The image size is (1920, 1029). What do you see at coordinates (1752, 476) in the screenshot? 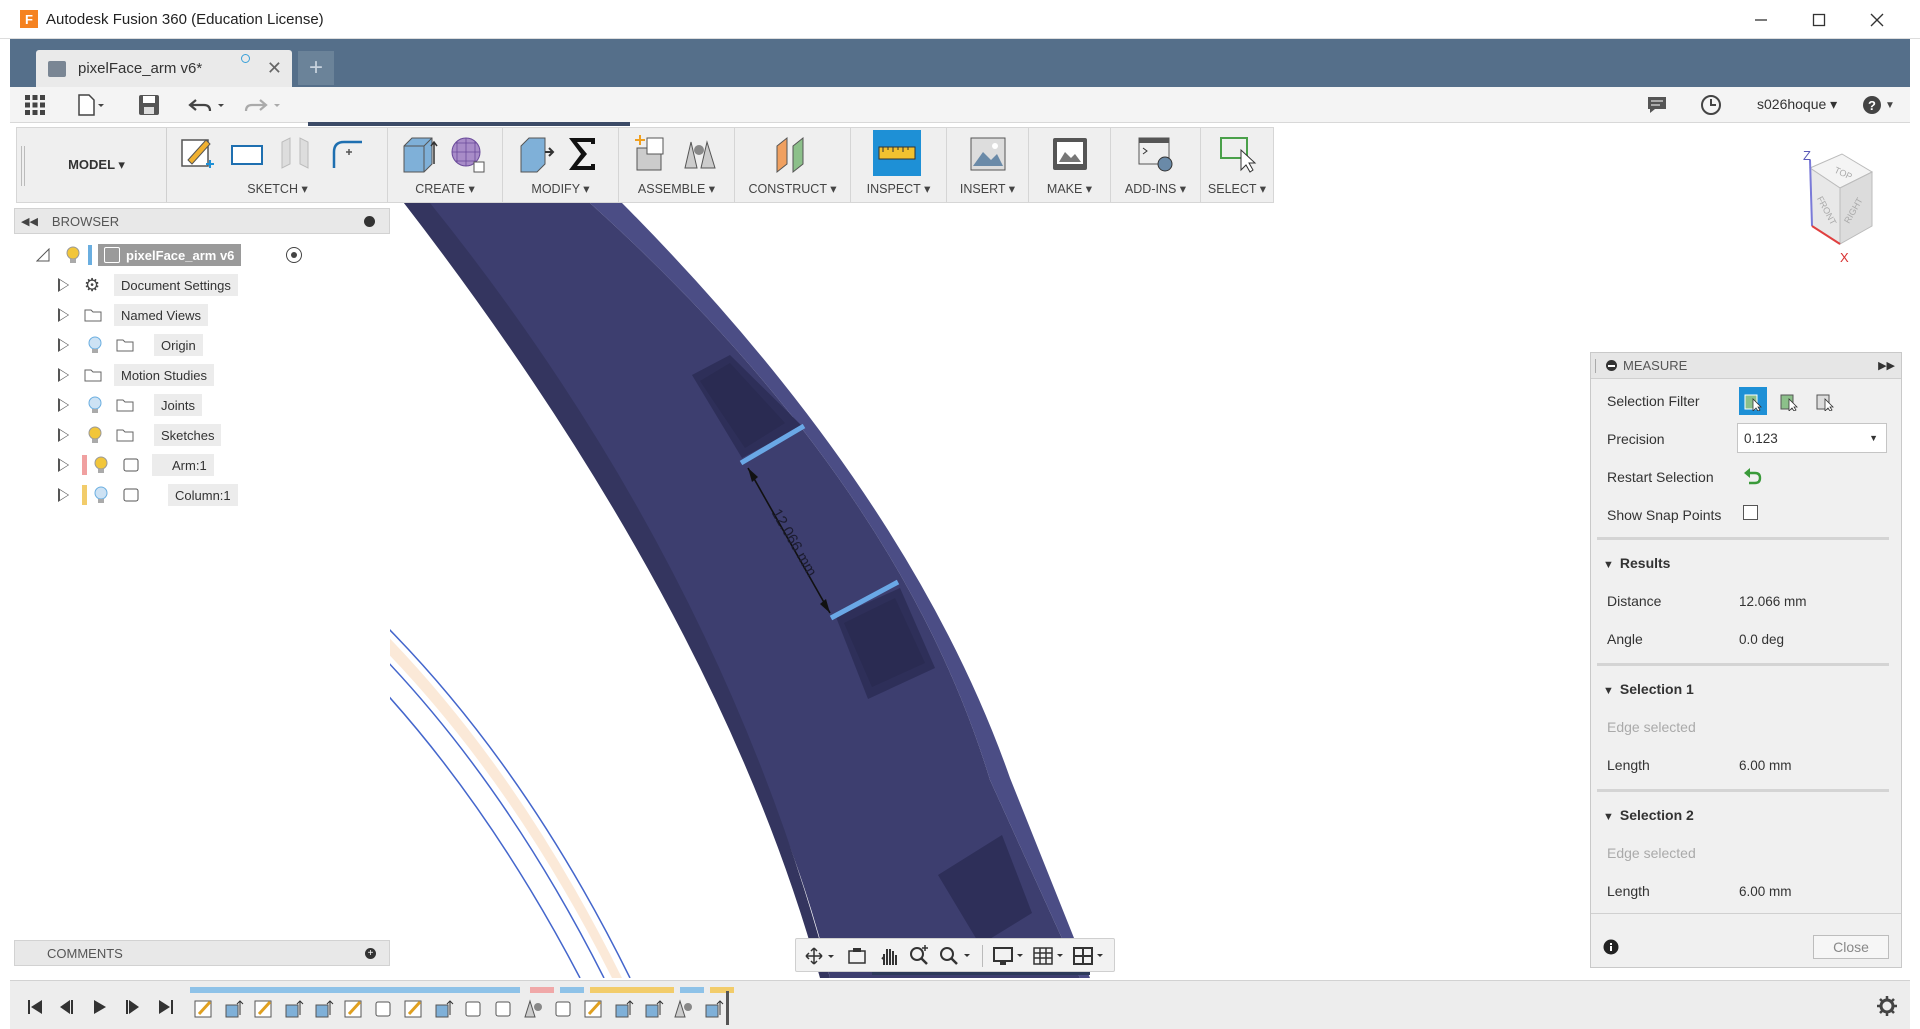
I see `restart-icon` at bounding box center [1752, 476].